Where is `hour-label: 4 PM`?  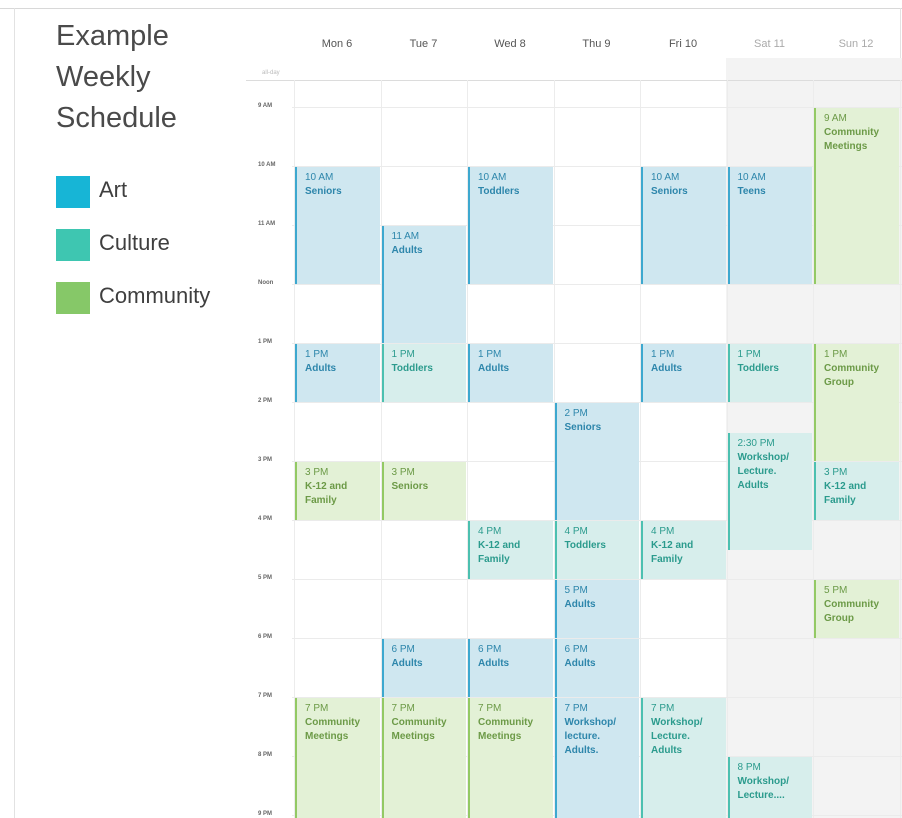
hour-label: 4 PM is located at coordinates (265, 519).